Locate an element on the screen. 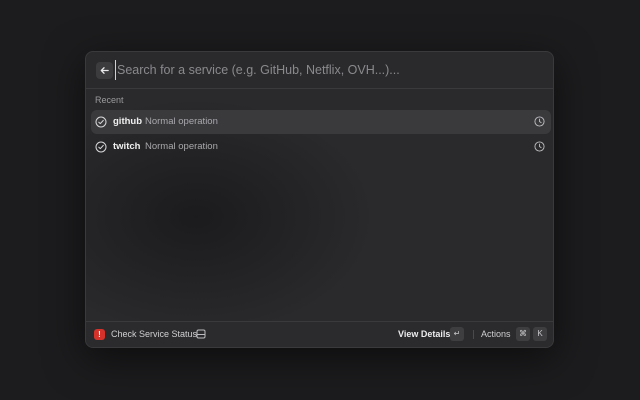  back-button is located at coordinates (104, 70).